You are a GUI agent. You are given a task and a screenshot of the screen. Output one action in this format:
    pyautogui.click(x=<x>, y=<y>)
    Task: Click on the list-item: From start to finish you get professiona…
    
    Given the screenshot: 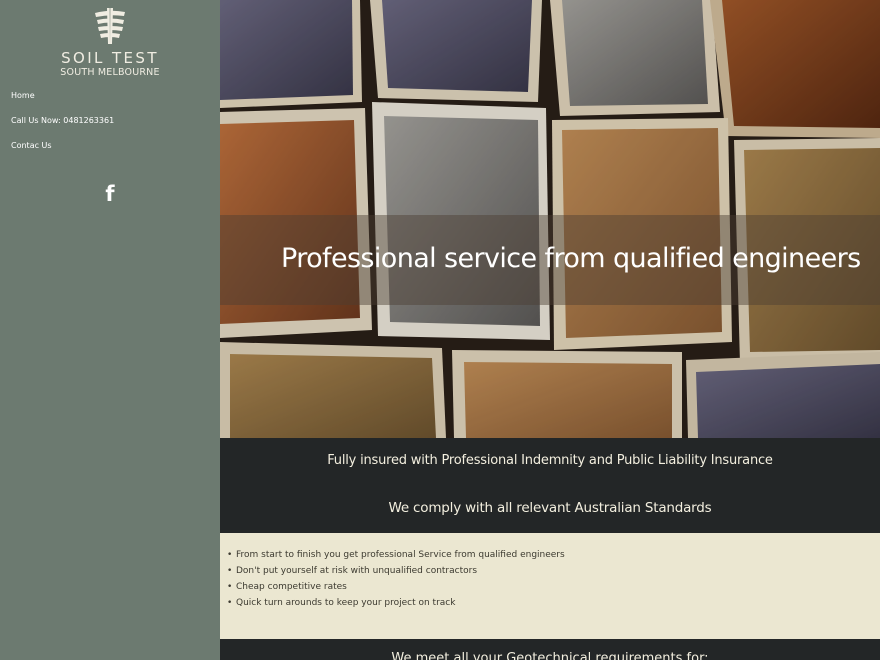 What is the action you would take?
    pyautogui.click(x=395, y=555)
    